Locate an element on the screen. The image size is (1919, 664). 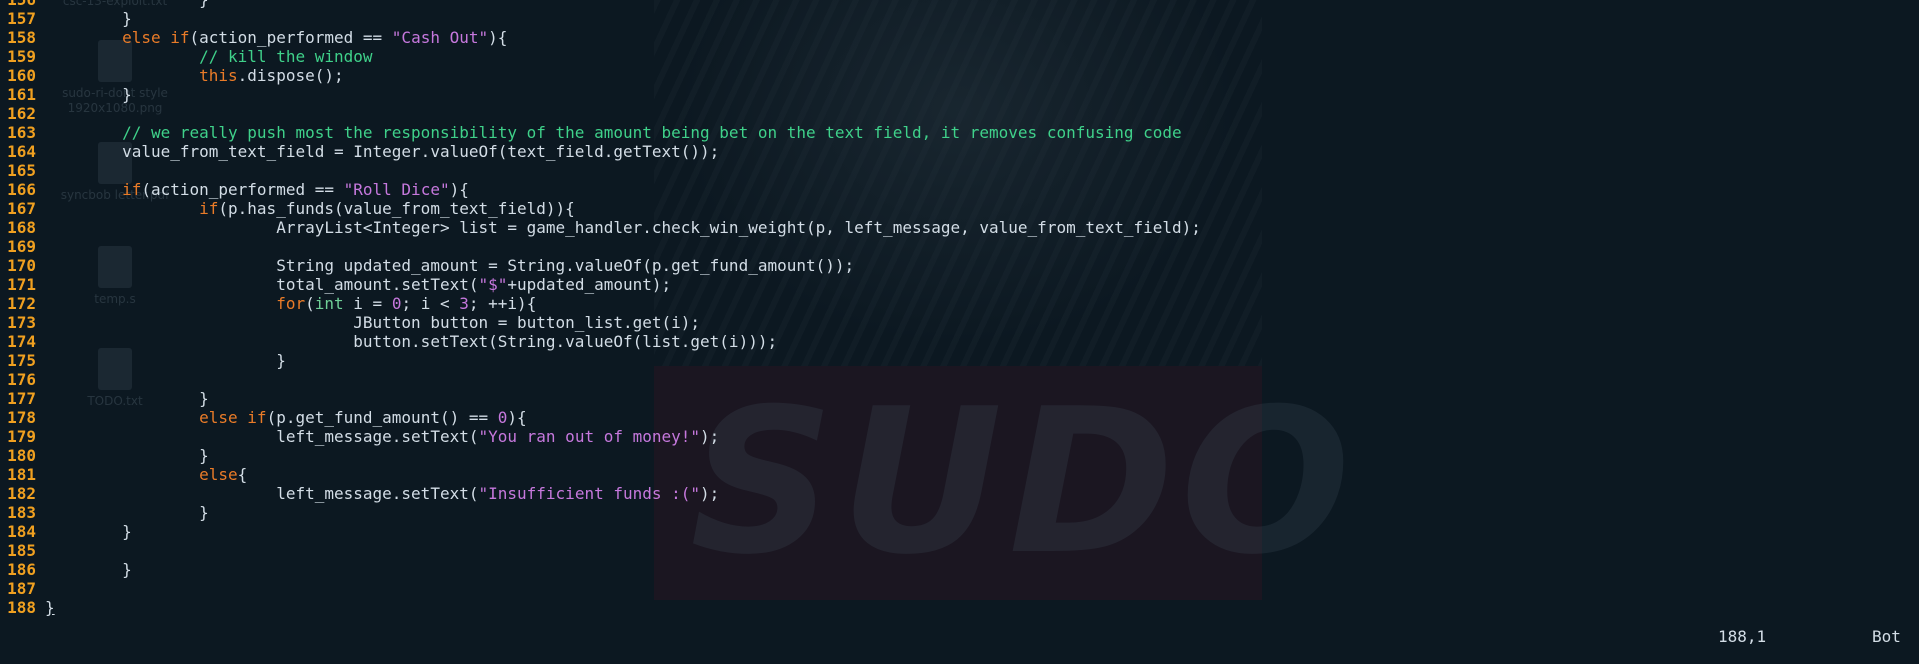
code-line: 165 is located at coordinates (959, 170).